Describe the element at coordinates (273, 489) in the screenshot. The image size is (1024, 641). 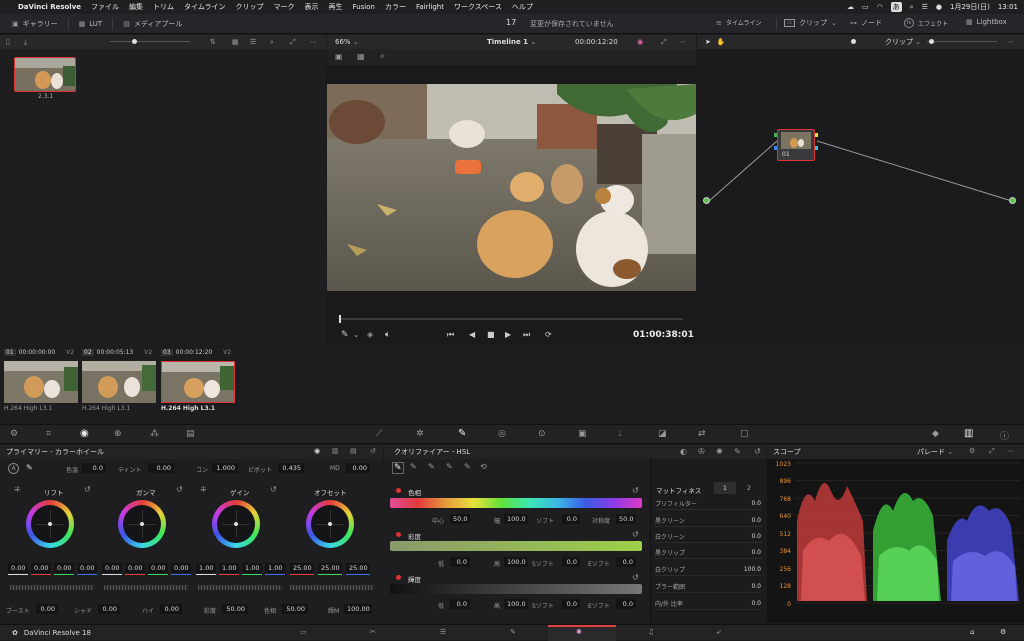
I see `gain-reset-icon: ↺` at that location.